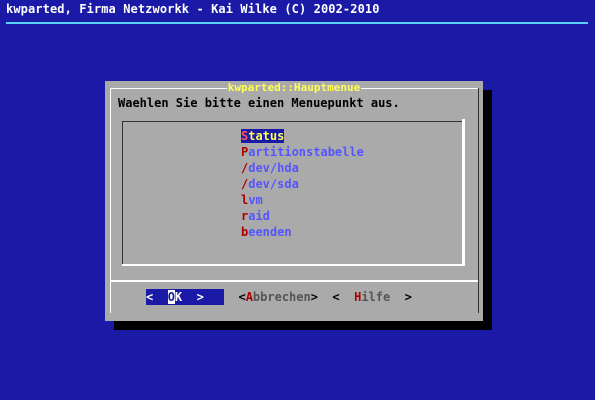 This screenshot has height=400, width=595. What do you see at coordinates (259, 103) in the screenshot?
I see `dialog-prompt: Waehlen Sie bitte einen Menuepunkt aus.` at bounding box center [259, 103].